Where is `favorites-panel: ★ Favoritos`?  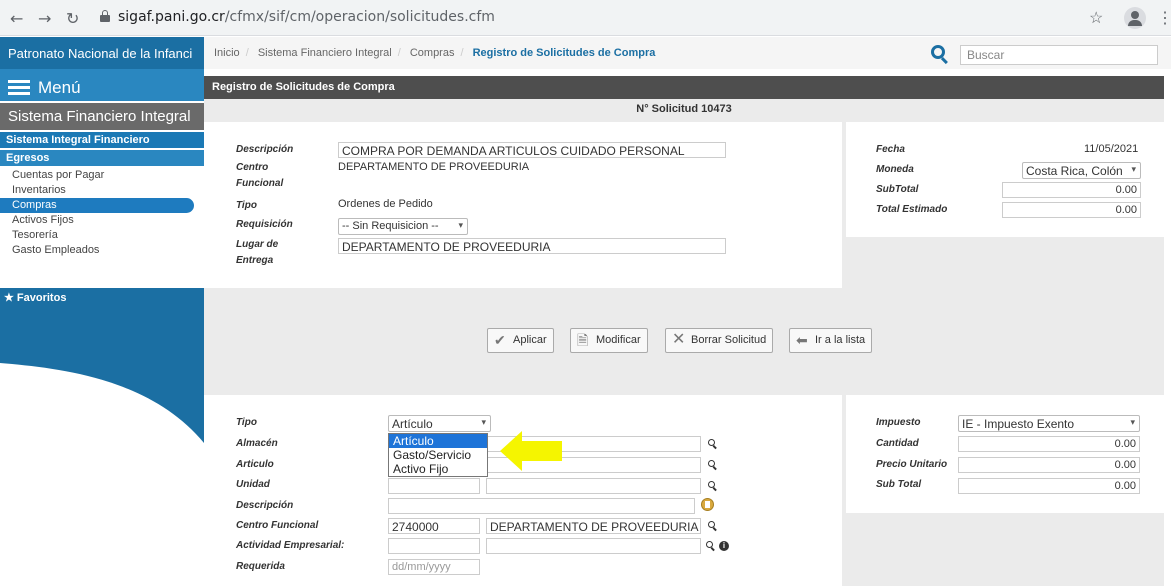
favorites-panel: ★ Favoritos is located at coordinates (102, 365).